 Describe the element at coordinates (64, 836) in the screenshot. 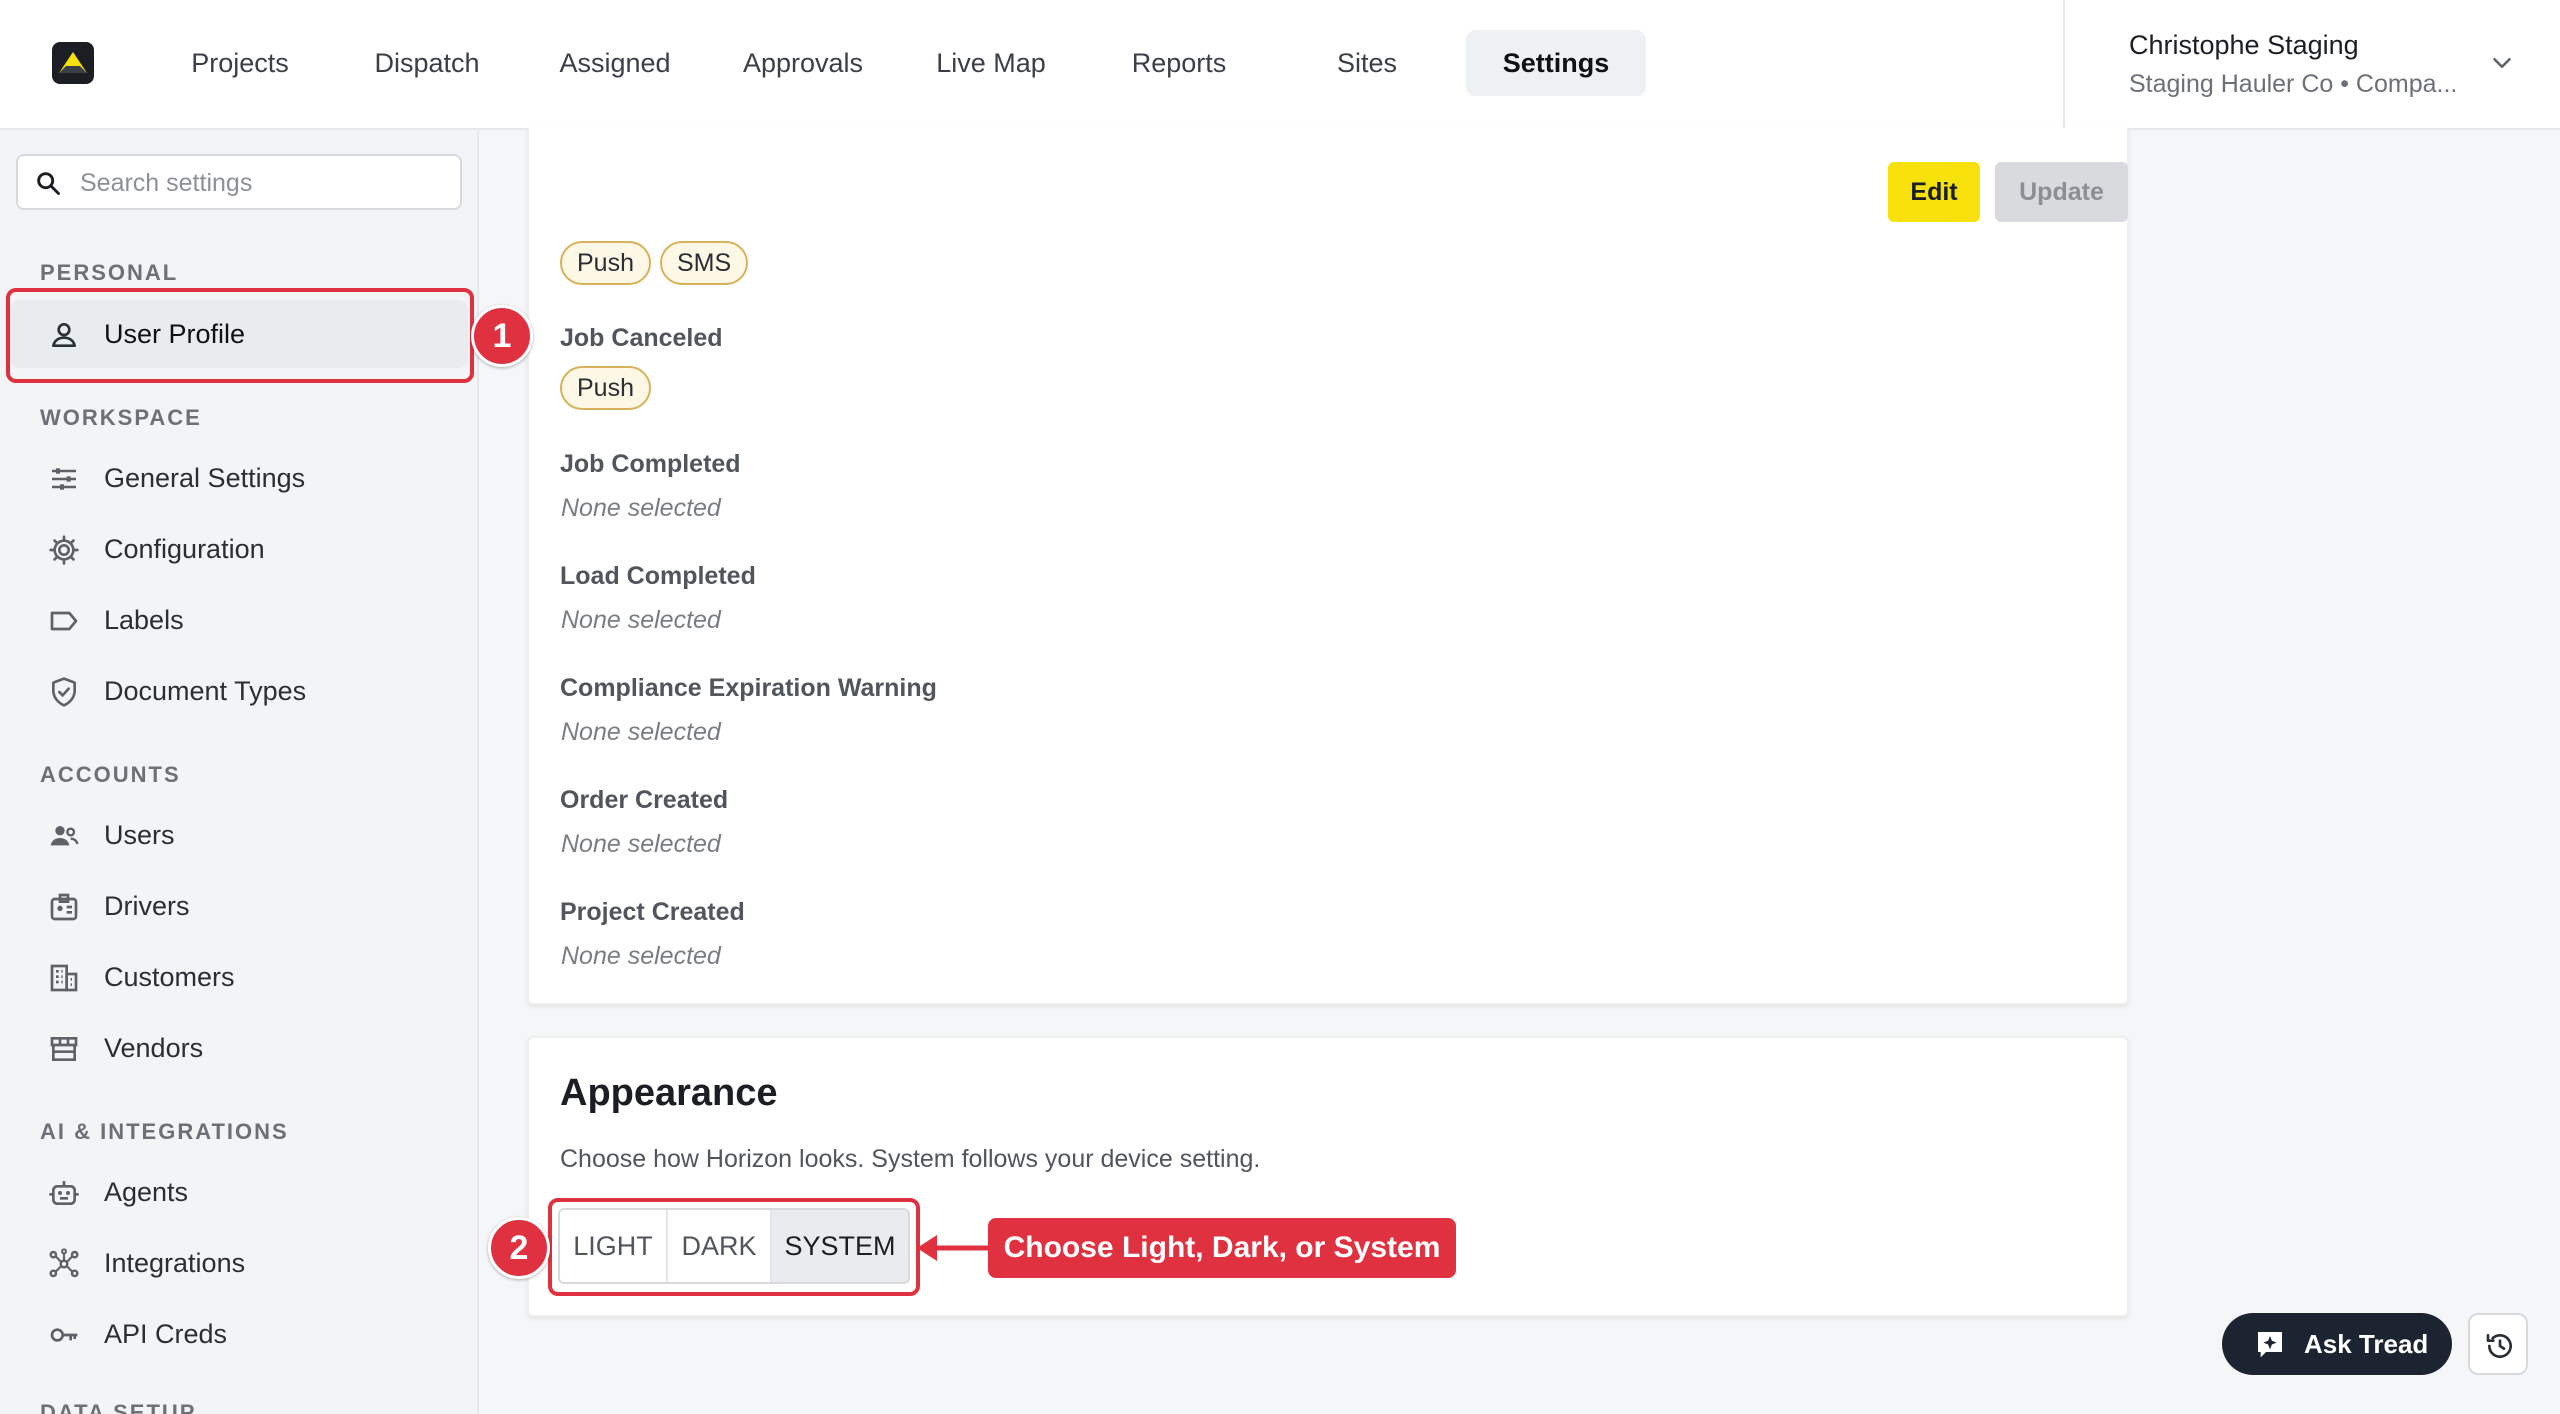

I see `users-icon` at that location.